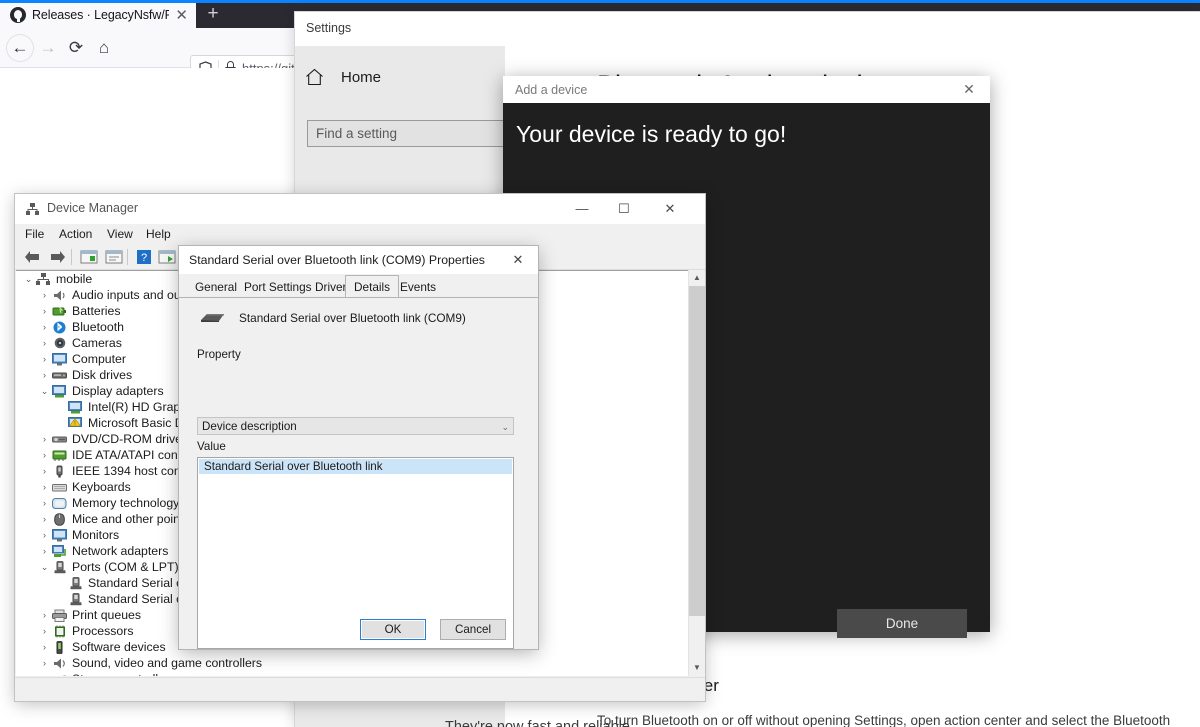 Image resolution: width=1200 pixels, height=727 pixels. I want to click on device-manager-maximize-button: ☐, so click(624, 209).